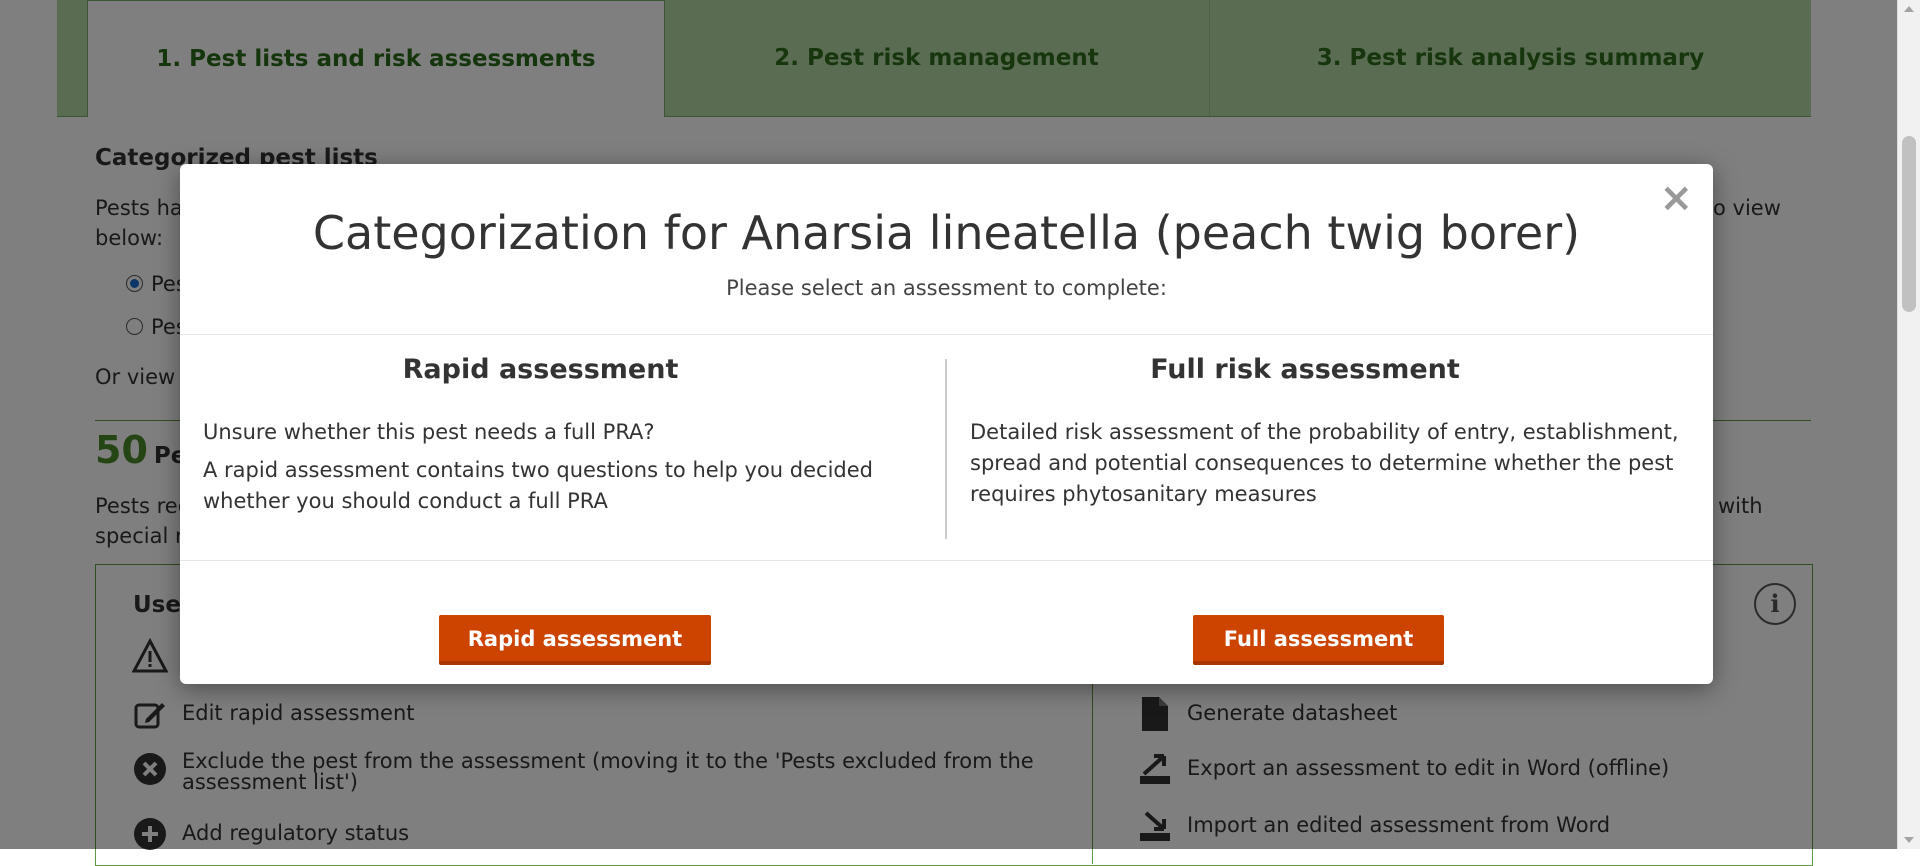 This screenshot has height=866, width=1920. I want to click on page-scrollbar, so click(1908, 424).